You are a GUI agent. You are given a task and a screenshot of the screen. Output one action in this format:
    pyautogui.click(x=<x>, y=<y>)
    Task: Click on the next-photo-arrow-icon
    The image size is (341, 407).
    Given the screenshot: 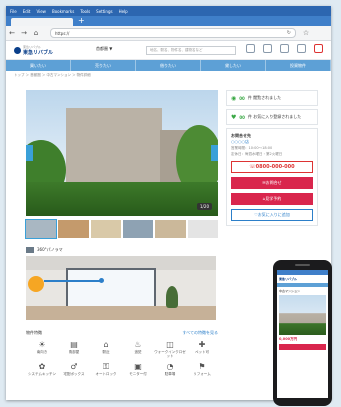 What is the action you would take?
    pyautogui.click(x=214, y=153)
    